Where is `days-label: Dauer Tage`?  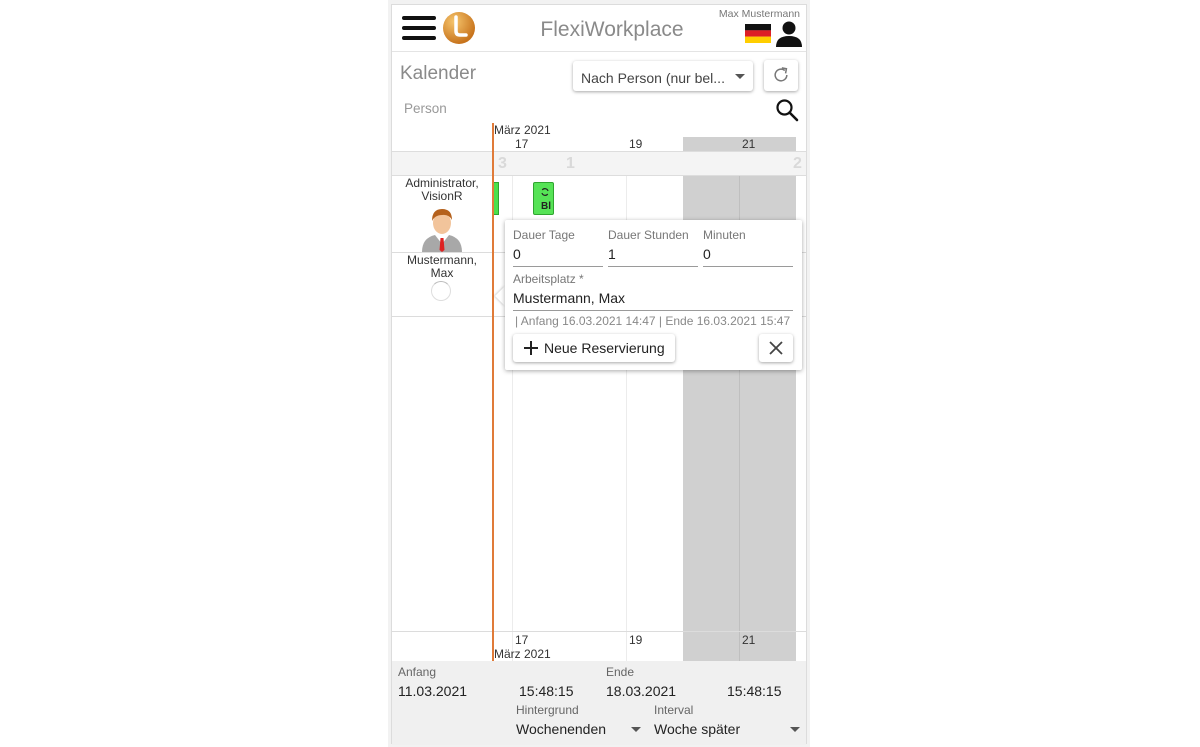
days-label: Dauer Tage is located at coordinates (544, 235).